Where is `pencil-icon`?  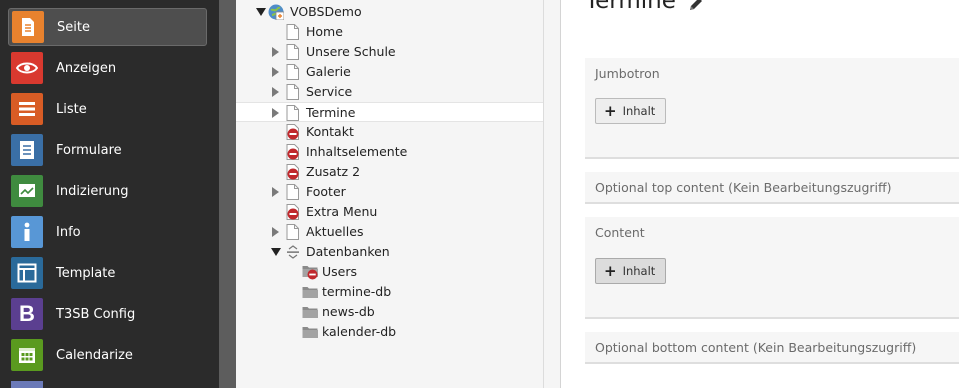
pencil-icon is located at coordinates (696, 6).